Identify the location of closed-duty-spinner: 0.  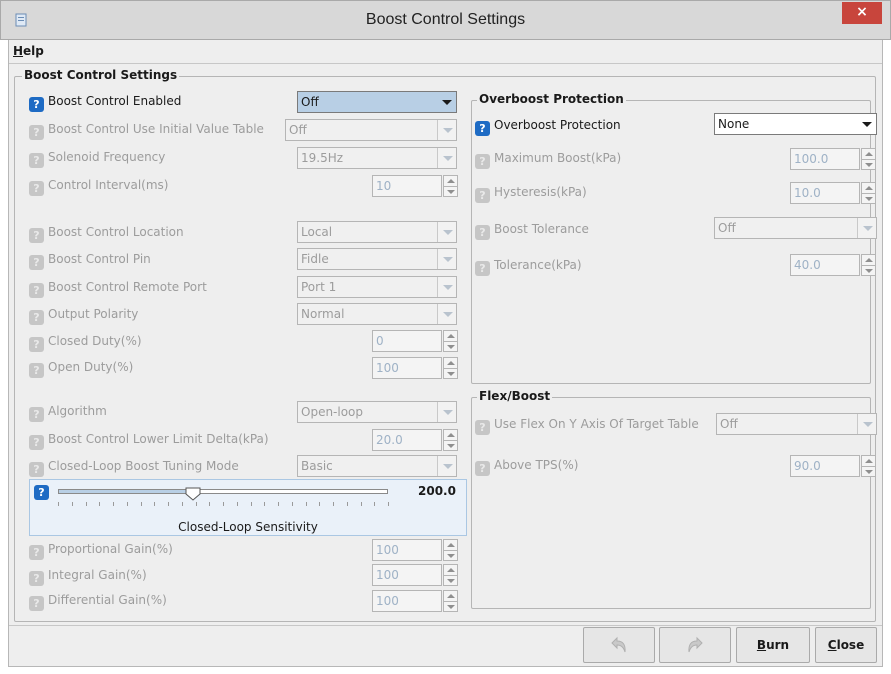
(415, 341).